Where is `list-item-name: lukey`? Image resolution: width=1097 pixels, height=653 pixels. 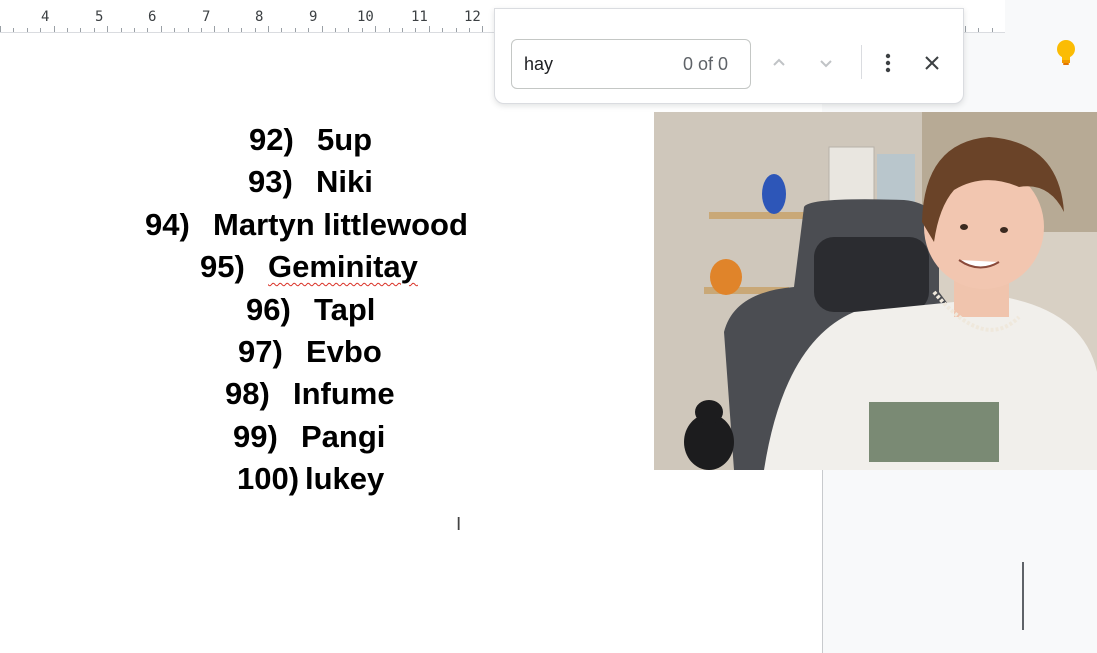 list-item-name: lukey is located at coordinates (345, 478).